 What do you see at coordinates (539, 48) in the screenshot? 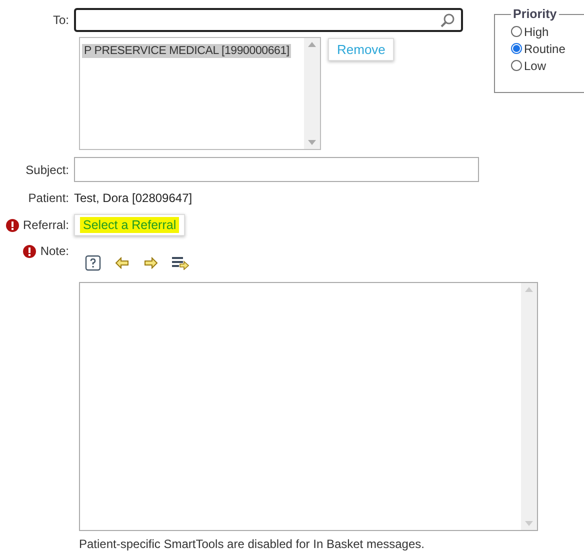
I see `priority-option: Routine` at bounding box center [539, 48].